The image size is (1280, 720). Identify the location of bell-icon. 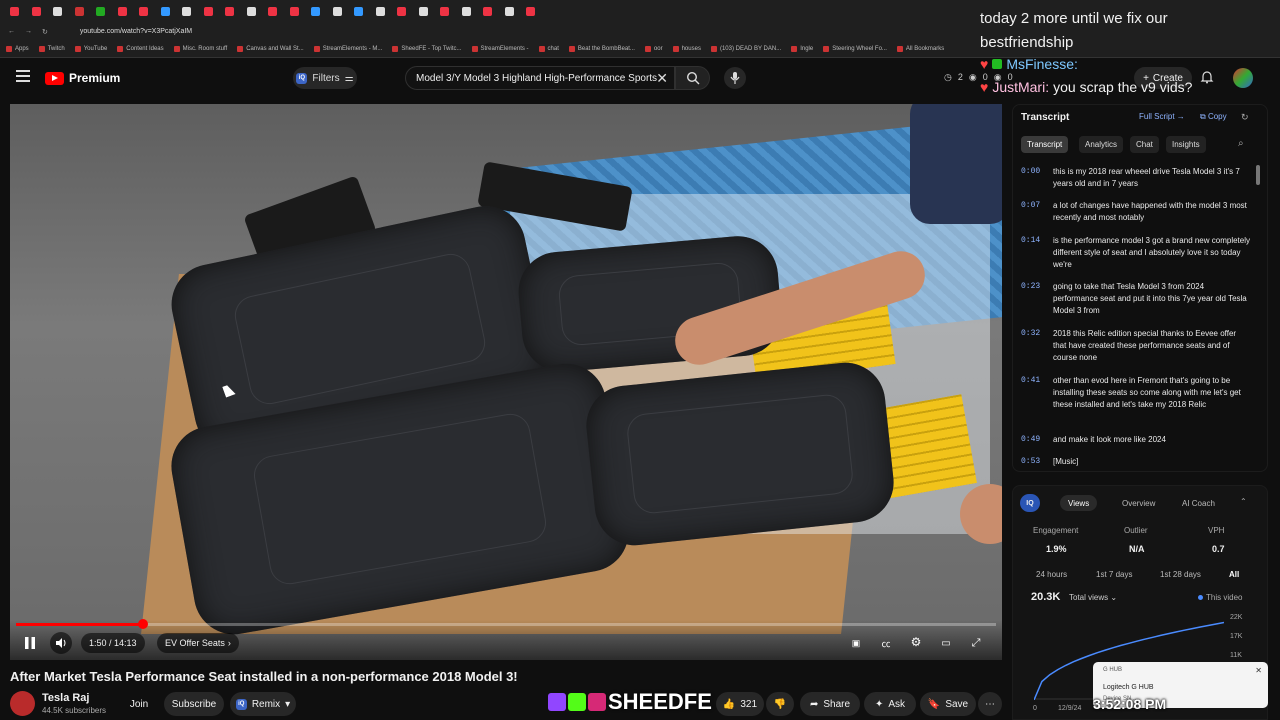
(1207, 77).